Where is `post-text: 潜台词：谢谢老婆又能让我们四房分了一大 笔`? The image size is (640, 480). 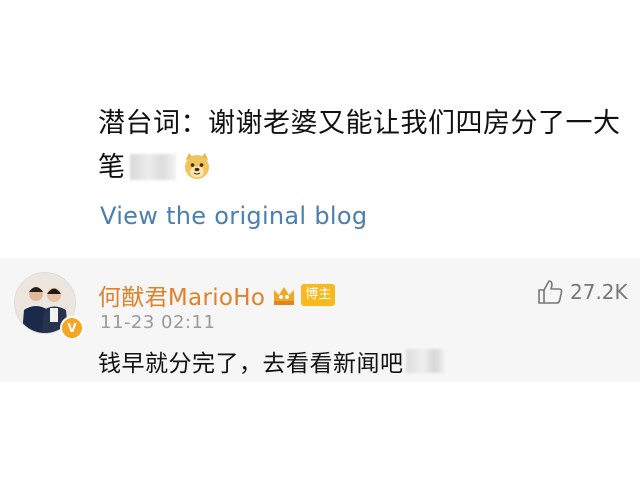 post-text: 潜台词：谢谢老婆又能让我们四房分了一大 笔 is located at coordinates (359, 146).